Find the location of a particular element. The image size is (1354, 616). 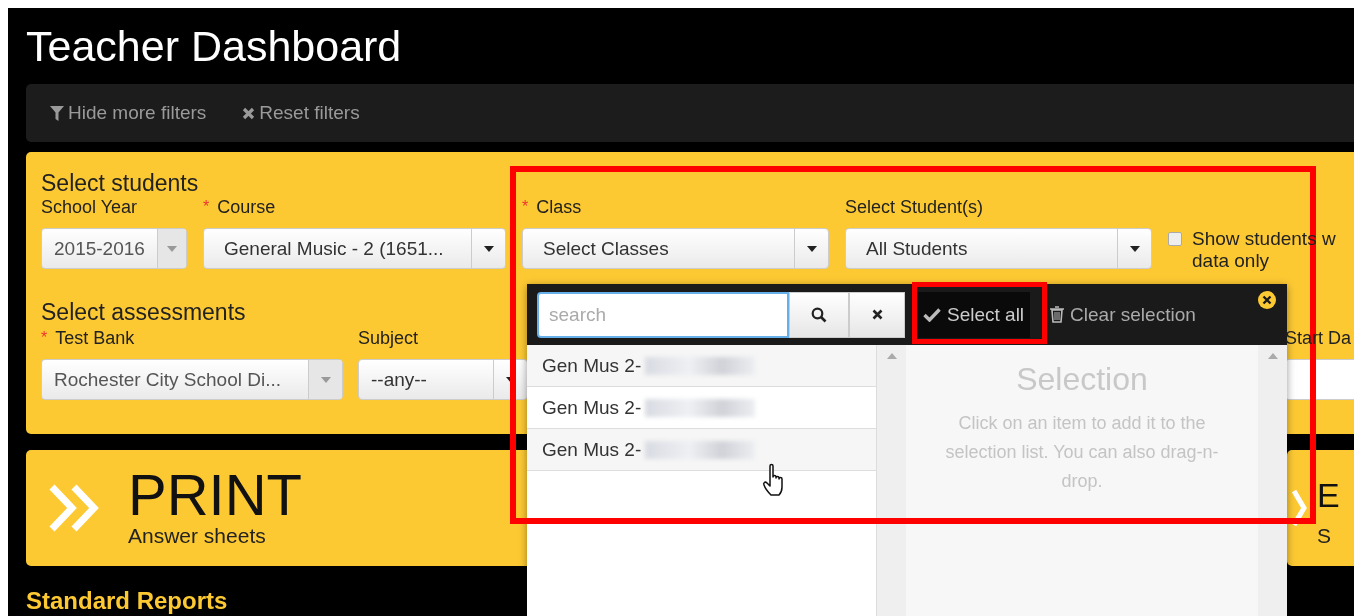

picker-action-button: Select all is located at coordinates (974, 314).